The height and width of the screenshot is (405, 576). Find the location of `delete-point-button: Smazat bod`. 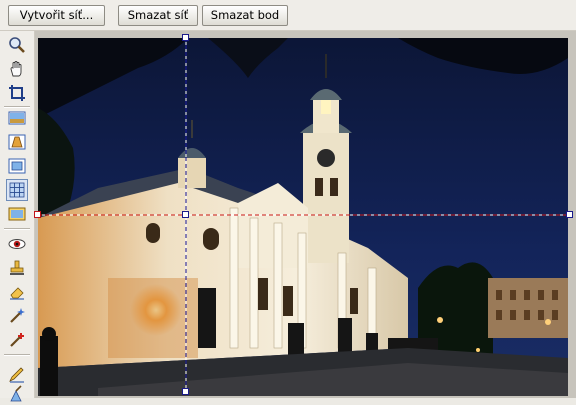

delete-point-button: Smazat bod is located at coordinates (245, 15).